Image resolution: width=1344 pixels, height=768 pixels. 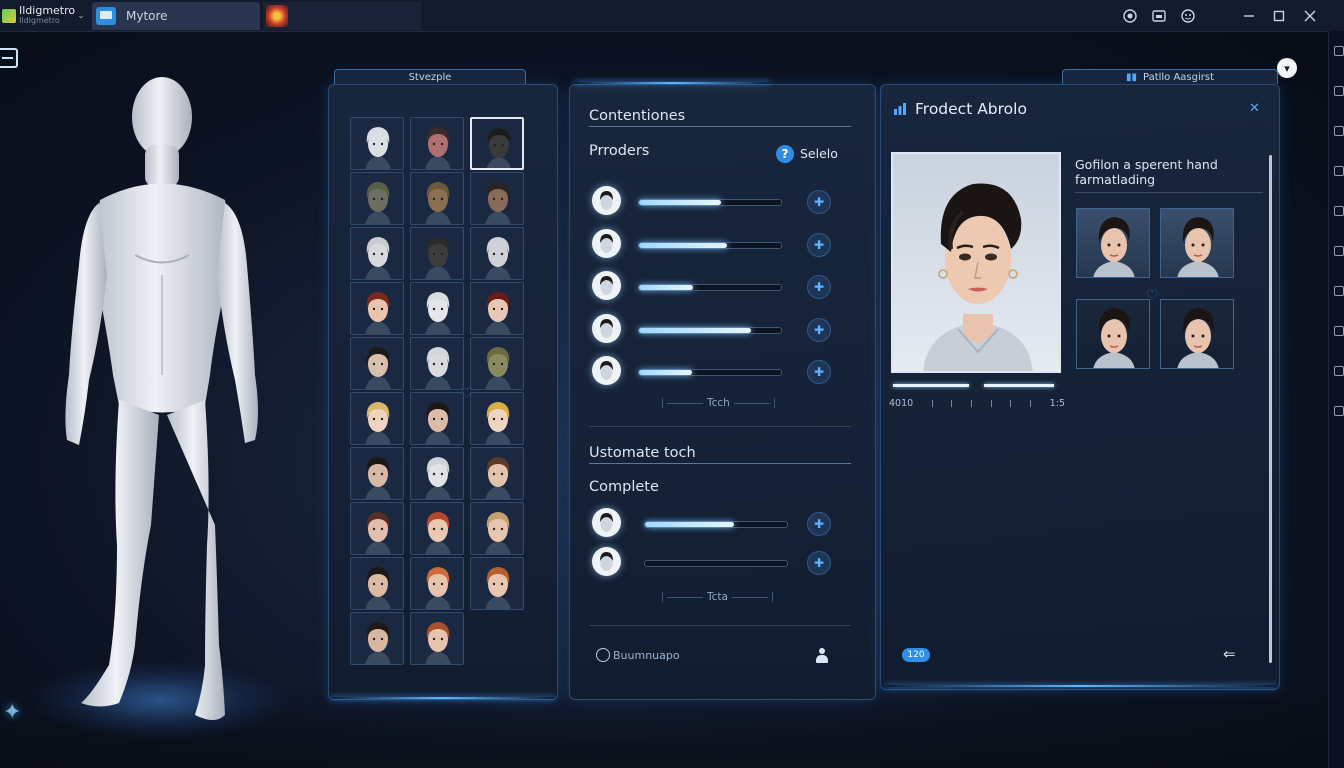 I want to click on help-label: Selelo, so click(x=819, y=153).